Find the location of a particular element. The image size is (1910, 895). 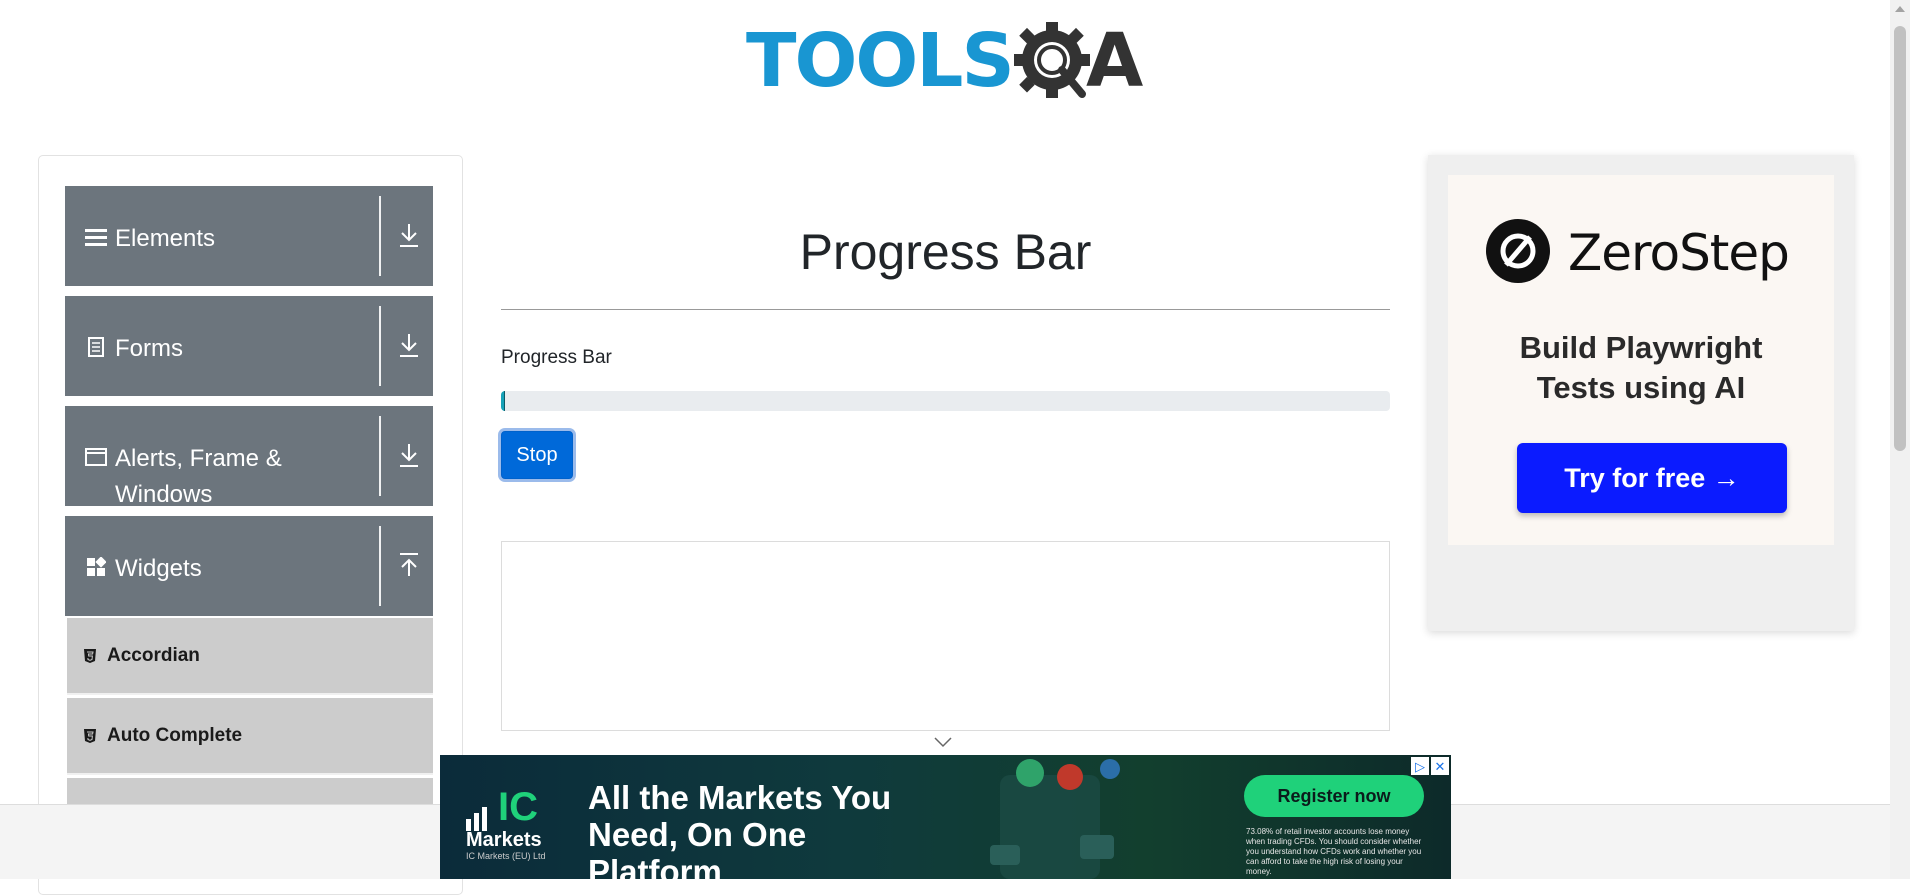

logo-text: TOOLS is located at coordinates (880, 61).